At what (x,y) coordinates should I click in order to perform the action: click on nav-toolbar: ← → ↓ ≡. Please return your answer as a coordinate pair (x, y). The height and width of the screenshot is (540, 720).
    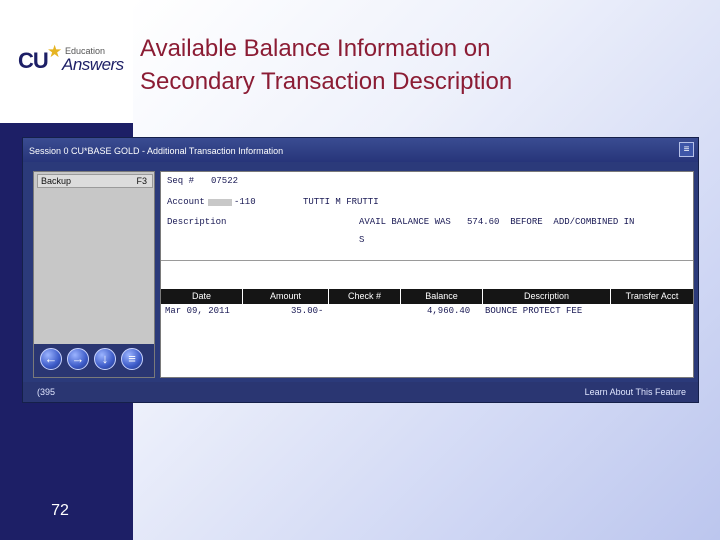
    Looking at the image, I should click on (94, 360).